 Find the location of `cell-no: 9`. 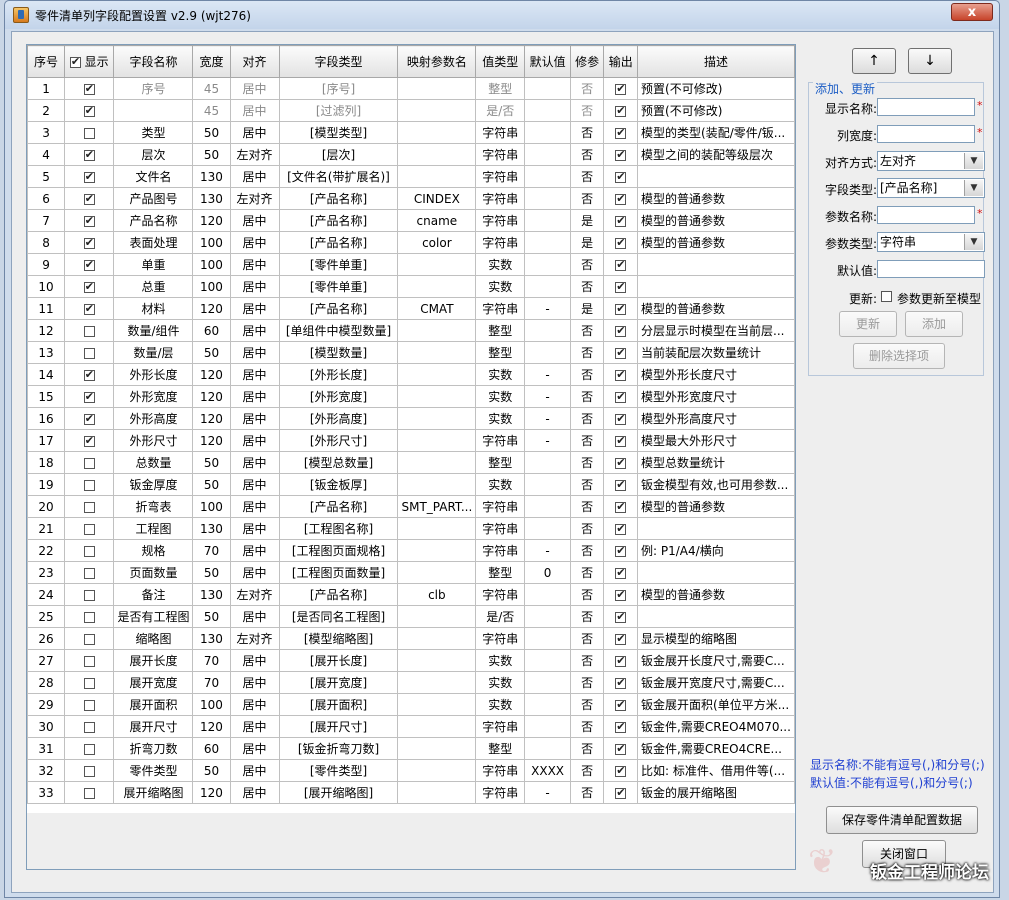

cell-no: 9 is located at coordinates (46, 264).